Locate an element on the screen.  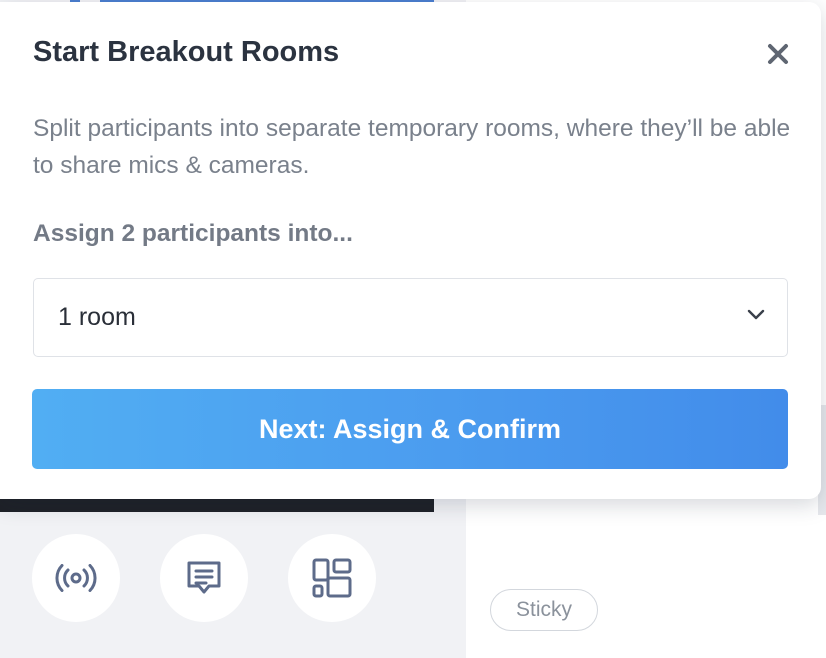
sticky-chip: Sticky is located at coordinates (544, 610).